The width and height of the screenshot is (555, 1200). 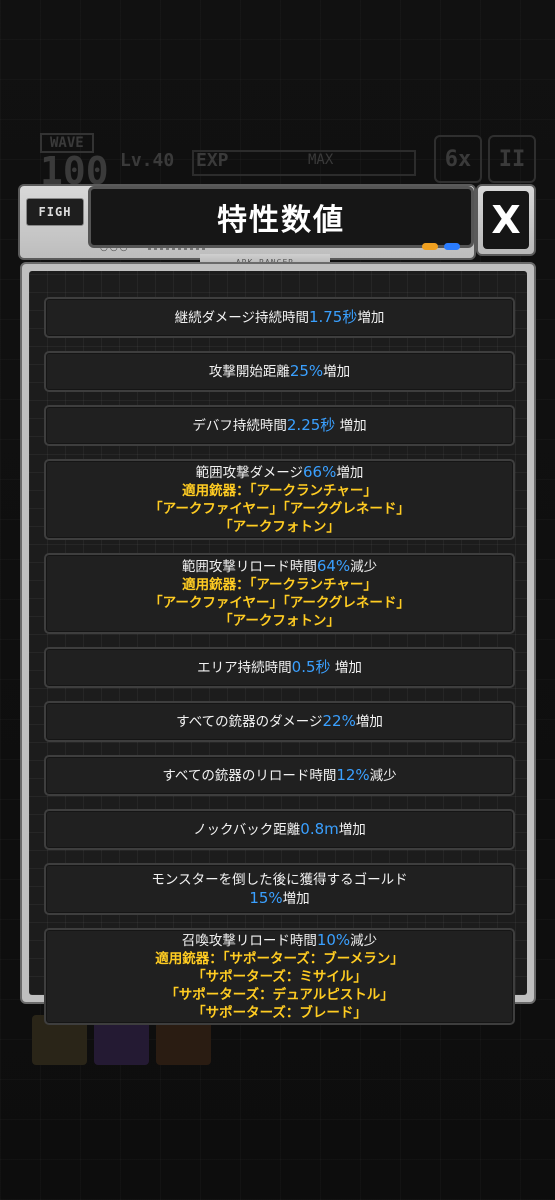 I want to click on stat-item: 継続ダメージ持続時間1.75秒増加, so click(x=279, y=317).